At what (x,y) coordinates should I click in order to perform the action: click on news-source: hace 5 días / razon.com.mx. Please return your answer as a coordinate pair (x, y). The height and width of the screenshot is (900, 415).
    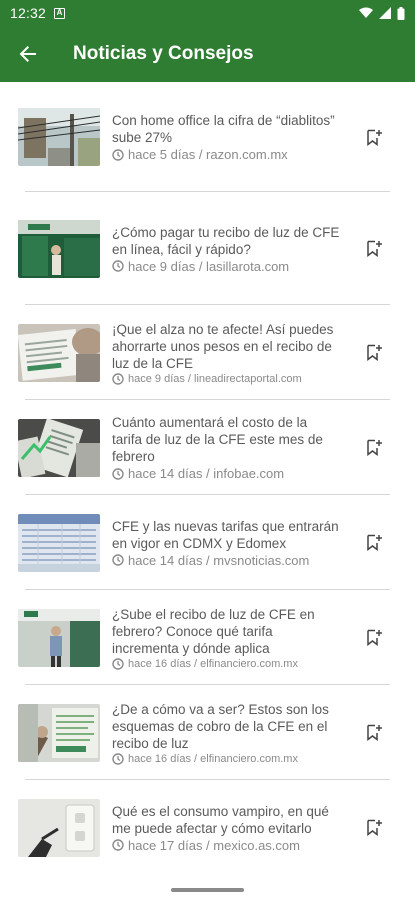
    Looking at the image, I should click on (208, 154).